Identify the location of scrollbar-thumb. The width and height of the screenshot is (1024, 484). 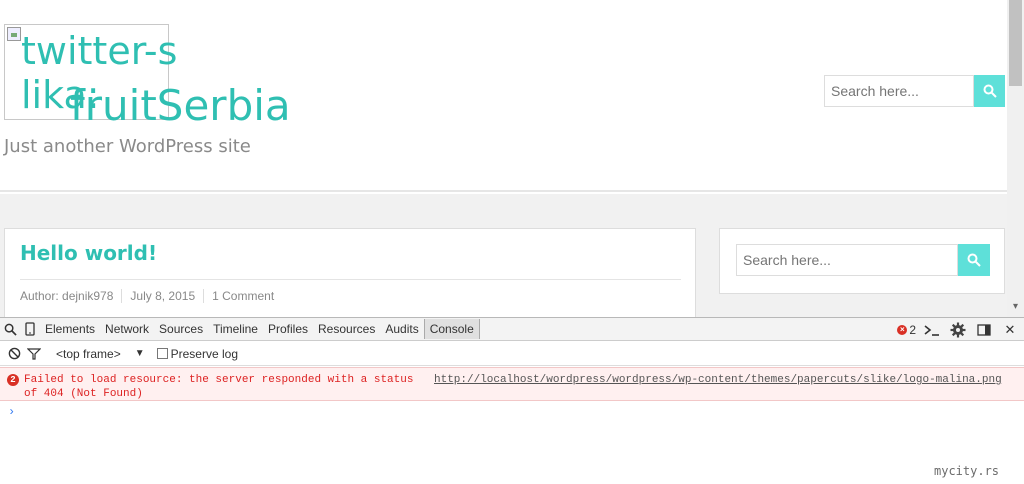
(1015, 43).